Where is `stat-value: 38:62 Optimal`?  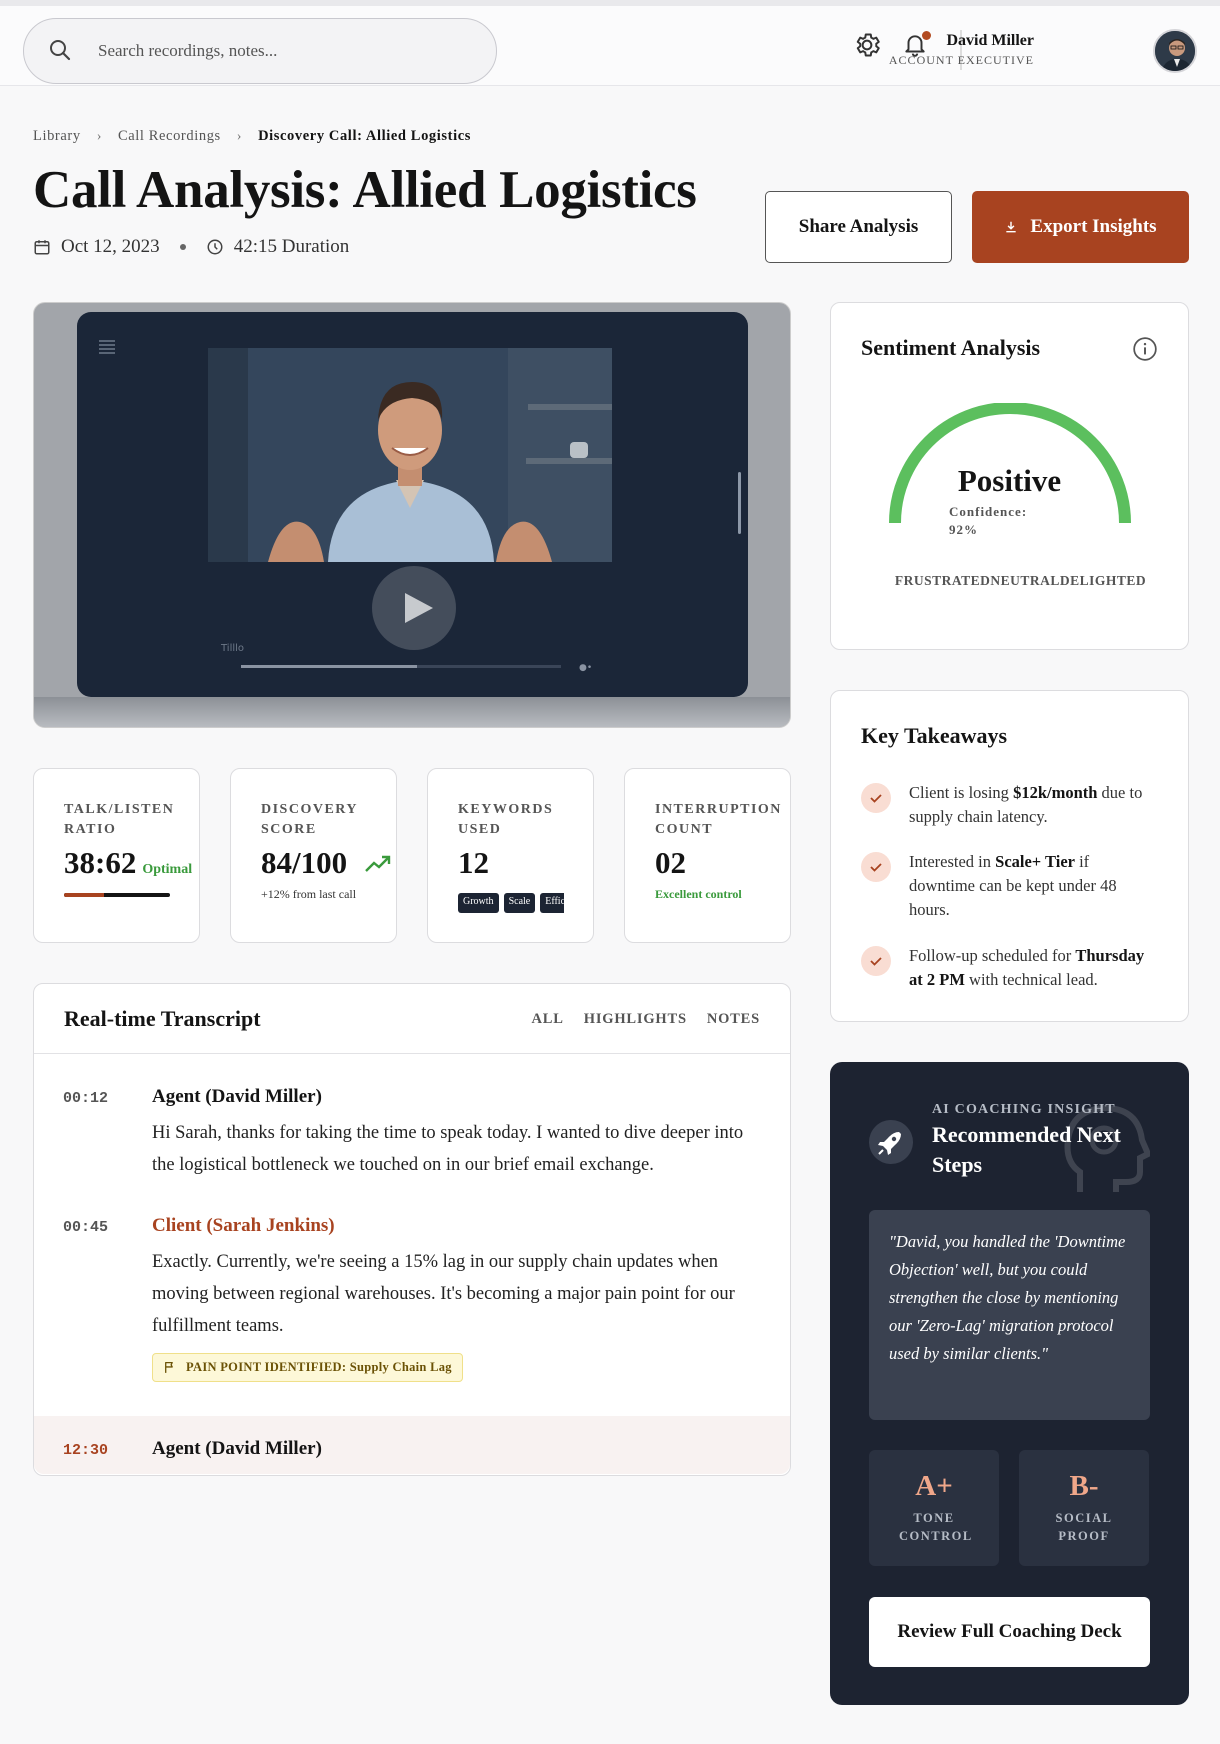
stat-value: 38:62 Optimal is located at coordinates (128, 863).